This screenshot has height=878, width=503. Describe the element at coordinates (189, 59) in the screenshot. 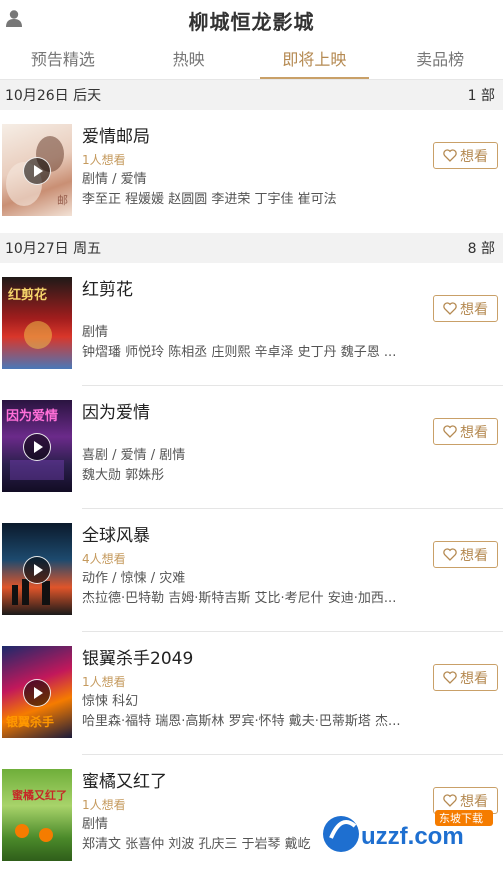

I see `tab-now-showing: 热映` at that location.